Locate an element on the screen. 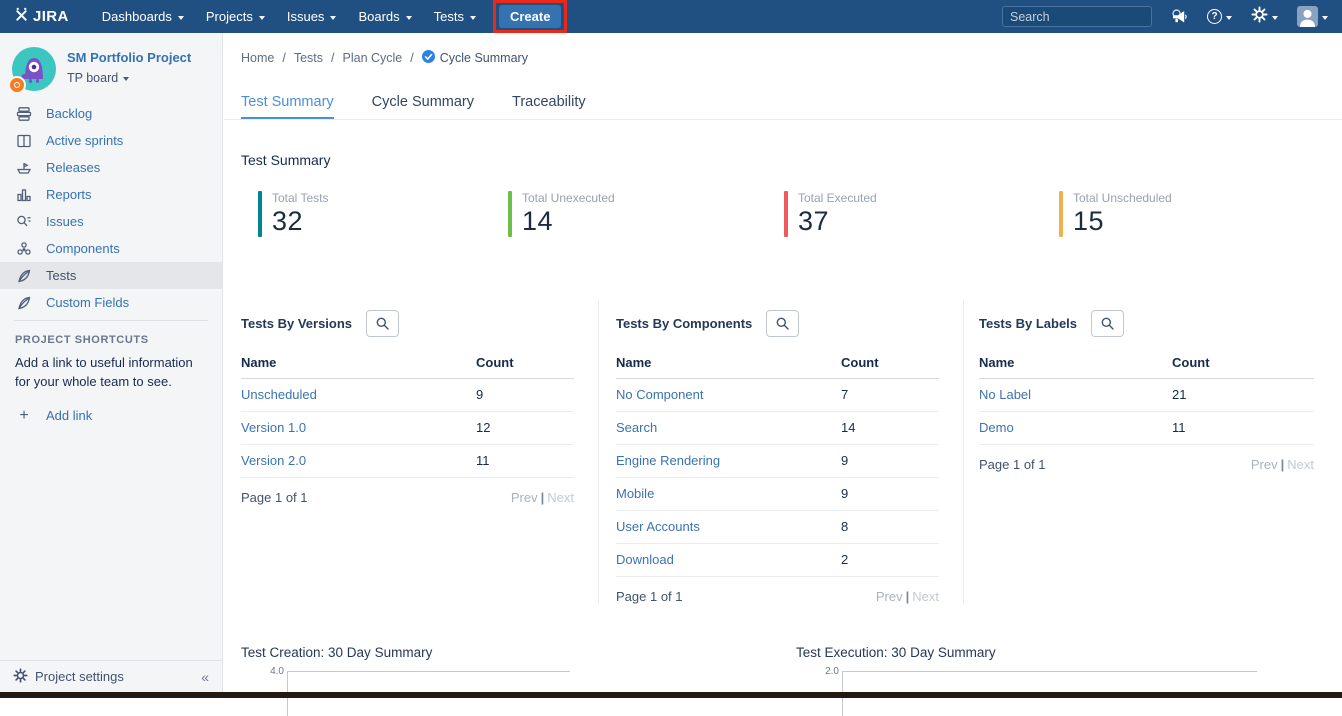 The height and width of the screenshot is (716, 1342). tab-test-summary: Test Summary is located at coordinates (287, 106).